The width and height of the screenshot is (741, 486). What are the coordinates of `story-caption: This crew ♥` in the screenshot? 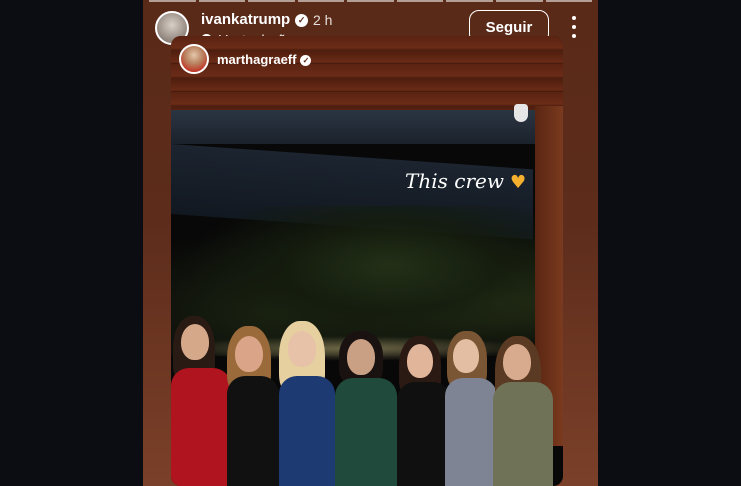 It's located at (465, 181).